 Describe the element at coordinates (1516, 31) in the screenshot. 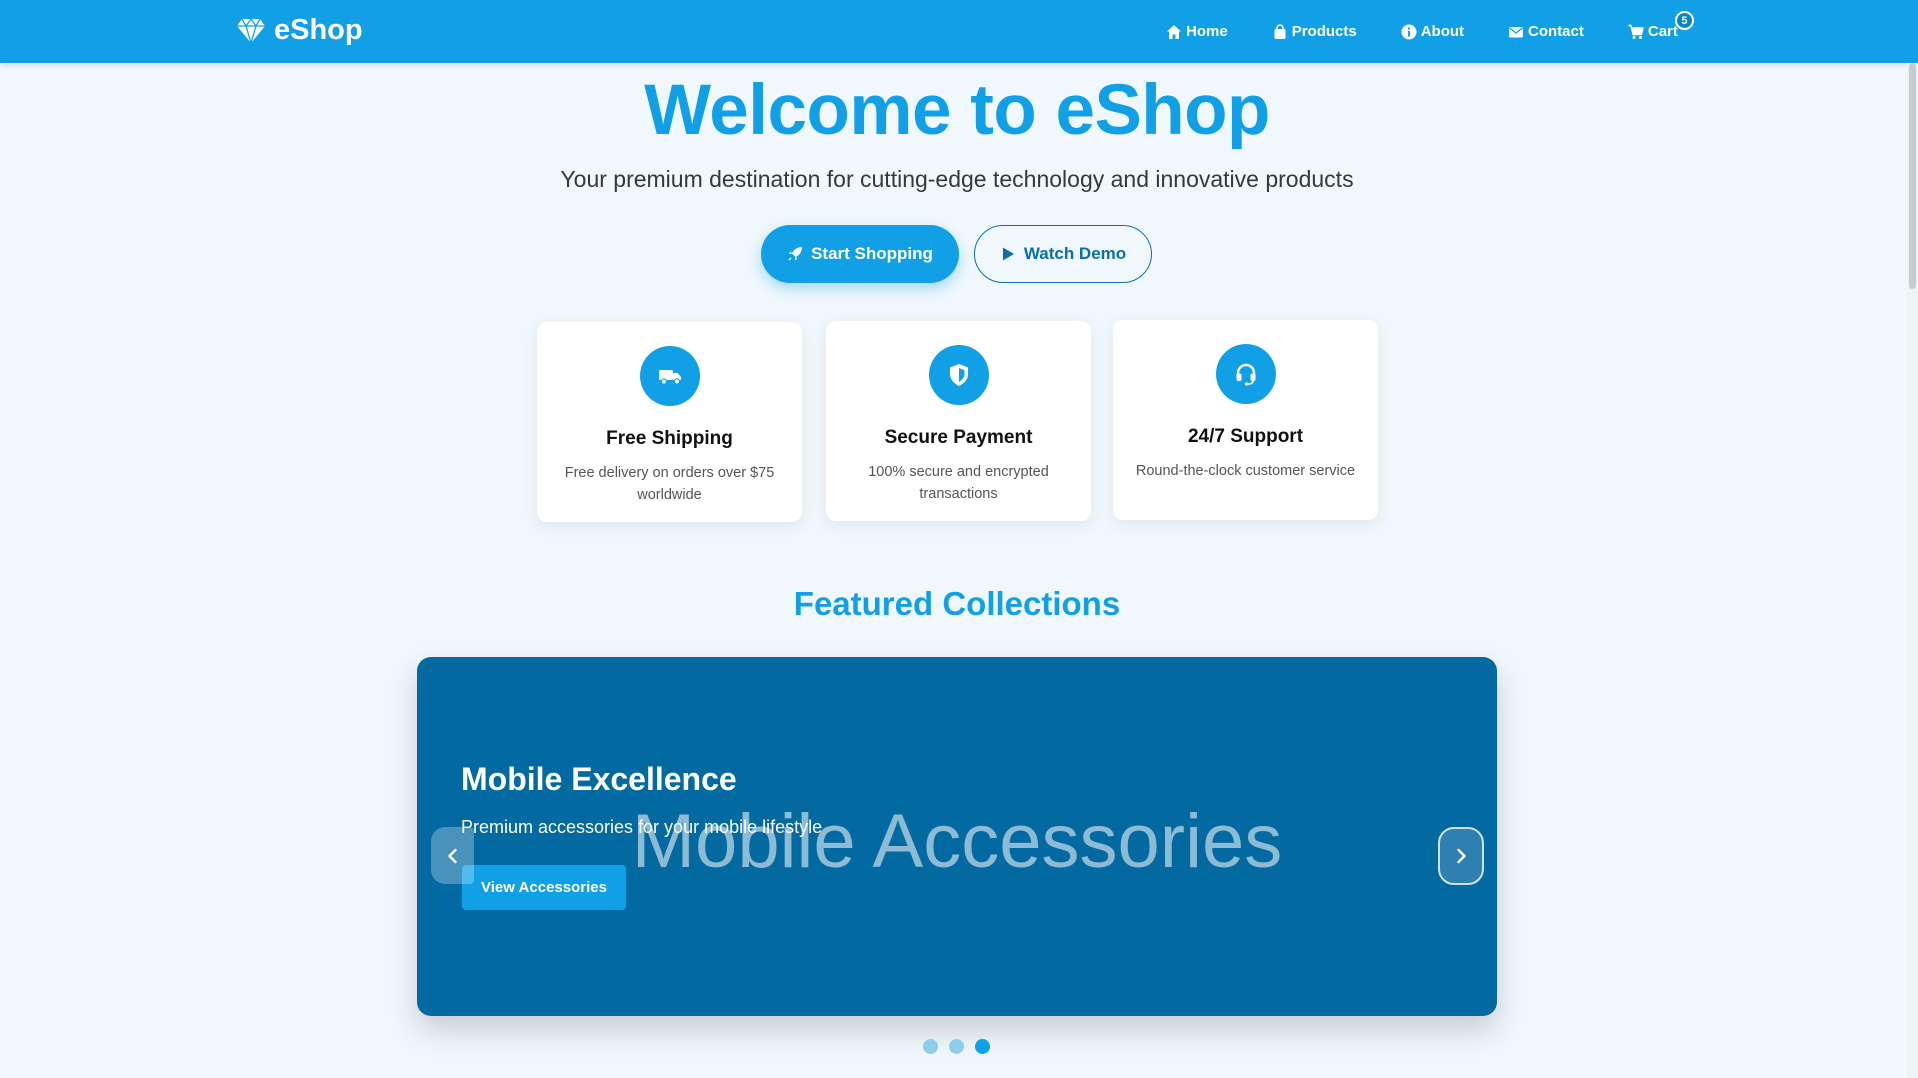

I see `envelope-icon` at that location.